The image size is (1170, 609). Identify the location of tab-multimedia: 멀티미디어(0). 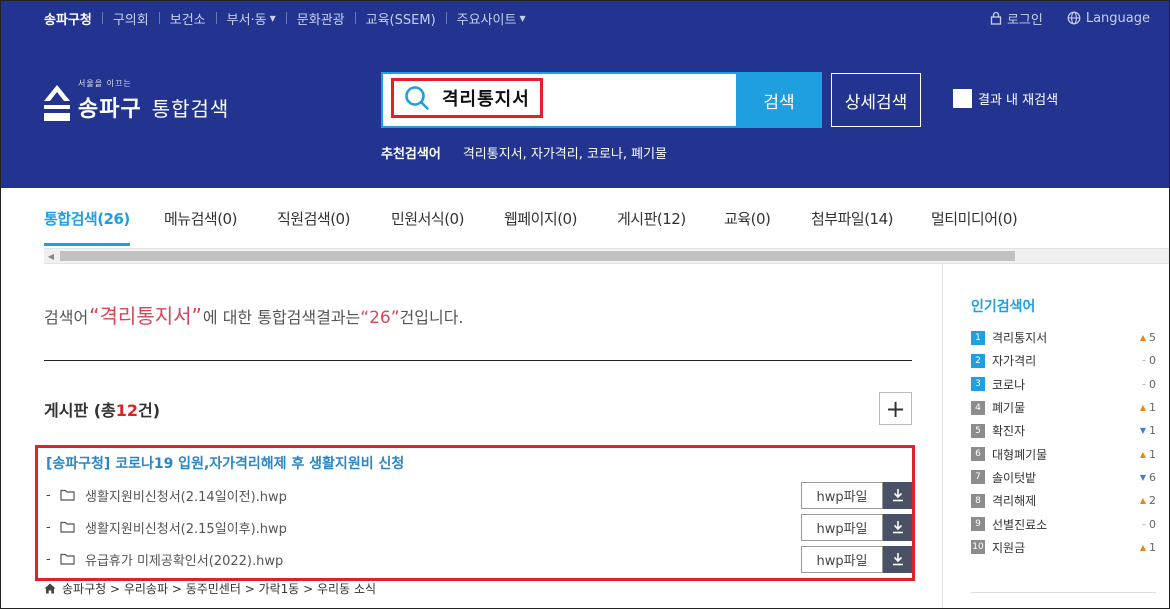
(974, 218).